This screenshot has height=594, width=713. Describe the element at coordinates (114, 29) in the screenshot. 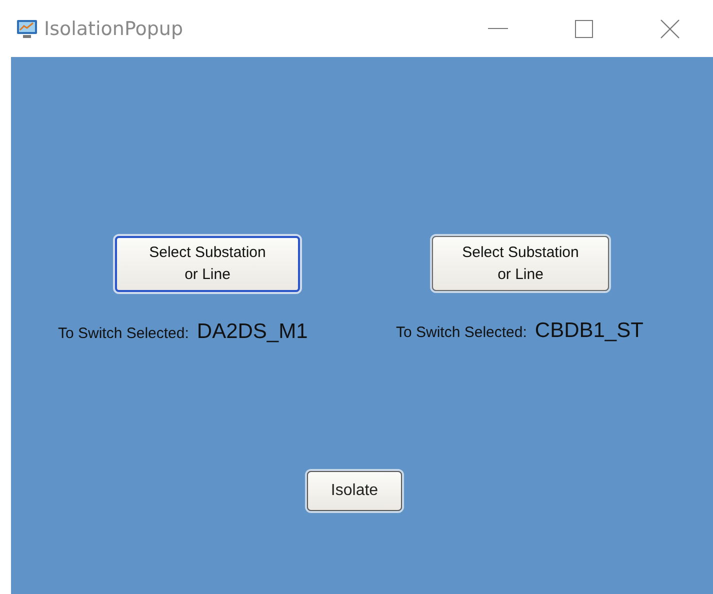

I see `window-title: IsolationPopup` at that location.